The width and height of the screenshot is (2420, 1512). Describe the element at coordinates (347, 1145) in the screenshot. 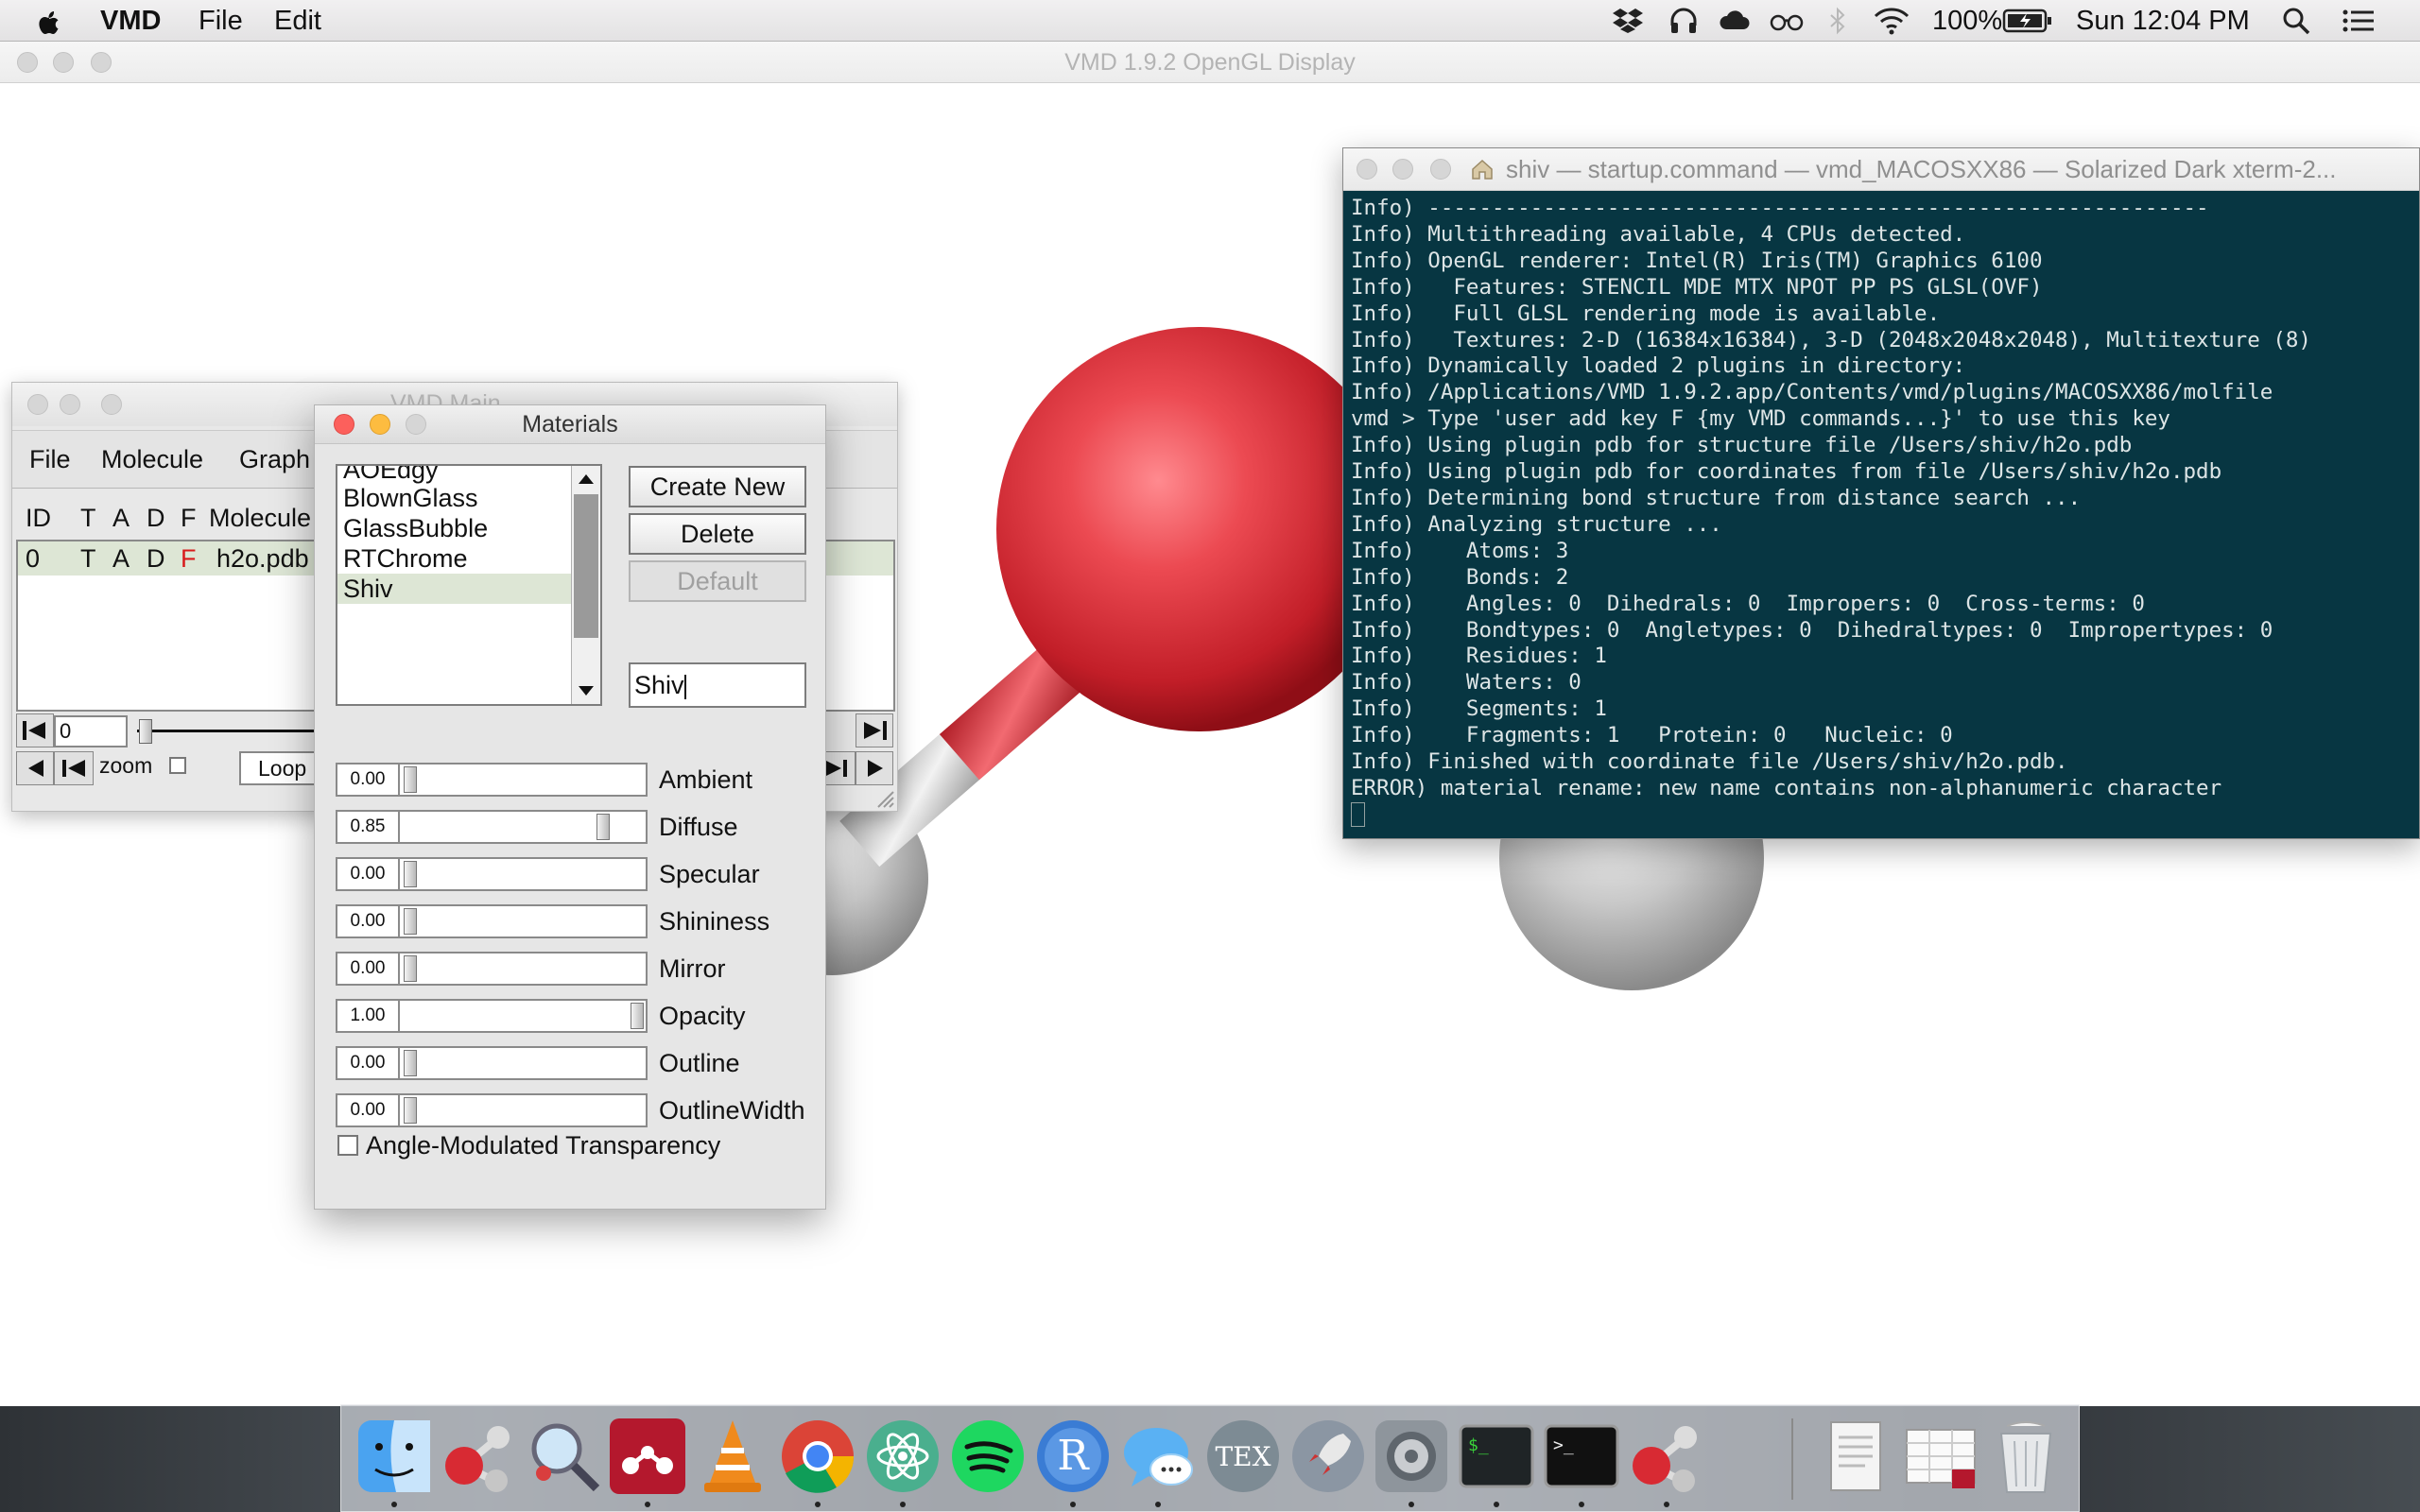

I see `angle-modulated-transparency-checkbox` at that location.